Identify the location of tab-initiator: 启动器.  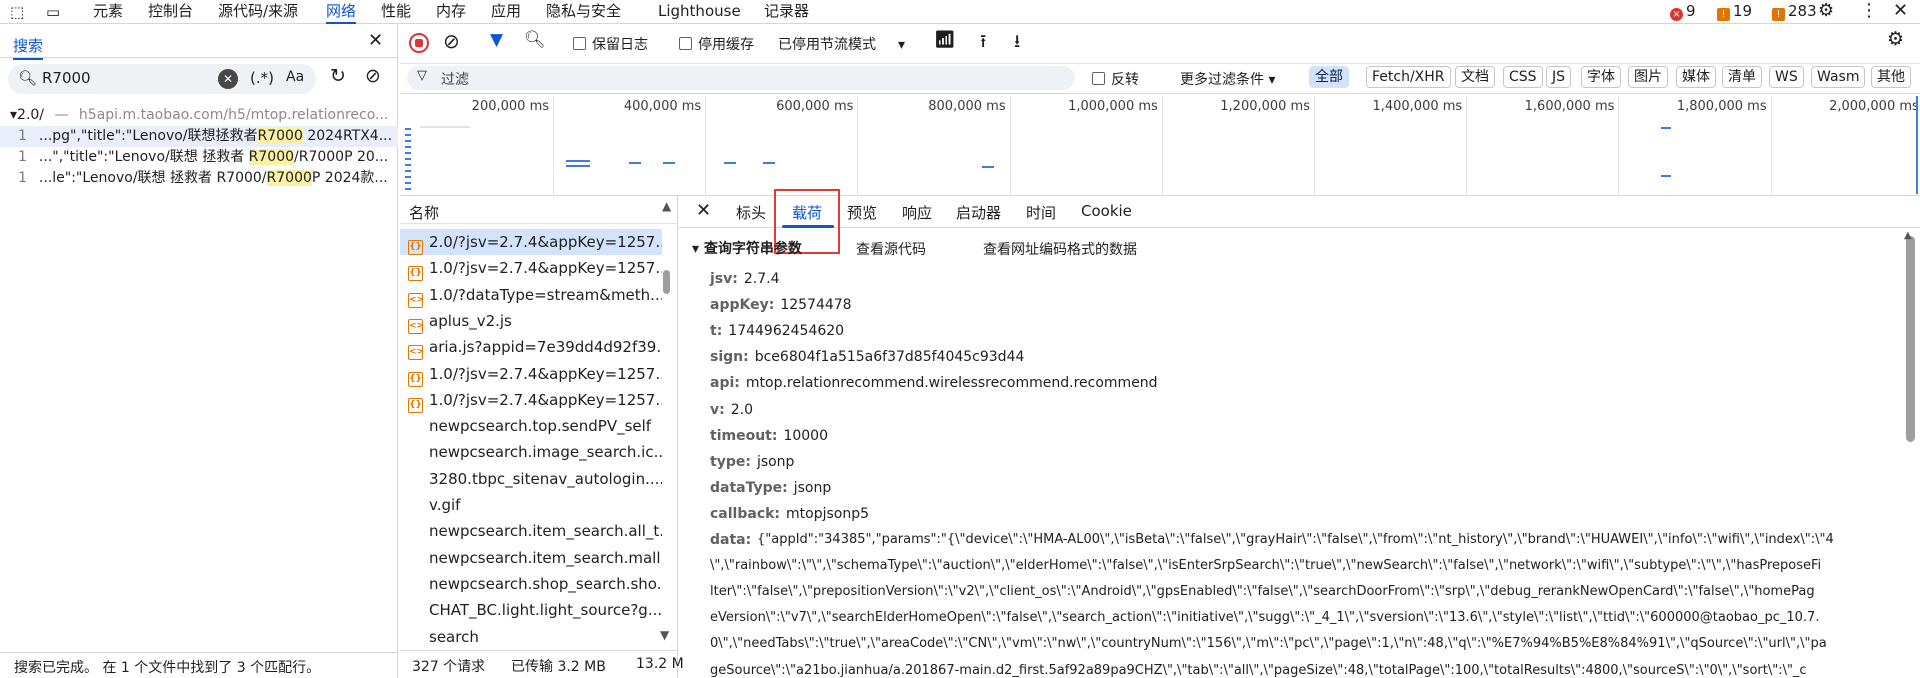
(978, 213).